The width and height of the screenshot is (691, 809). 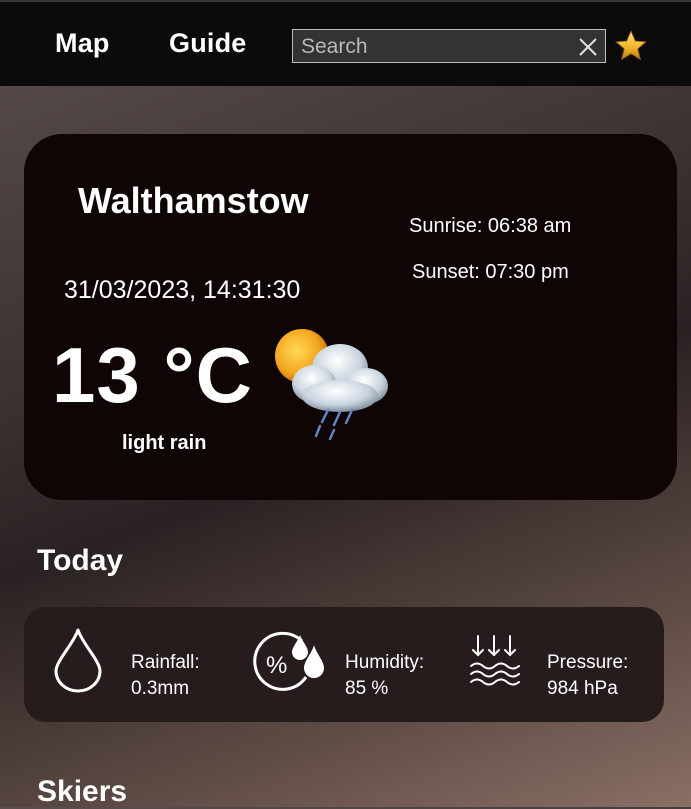 I want to click on today-heading: Today, so click(x=80, y=560).